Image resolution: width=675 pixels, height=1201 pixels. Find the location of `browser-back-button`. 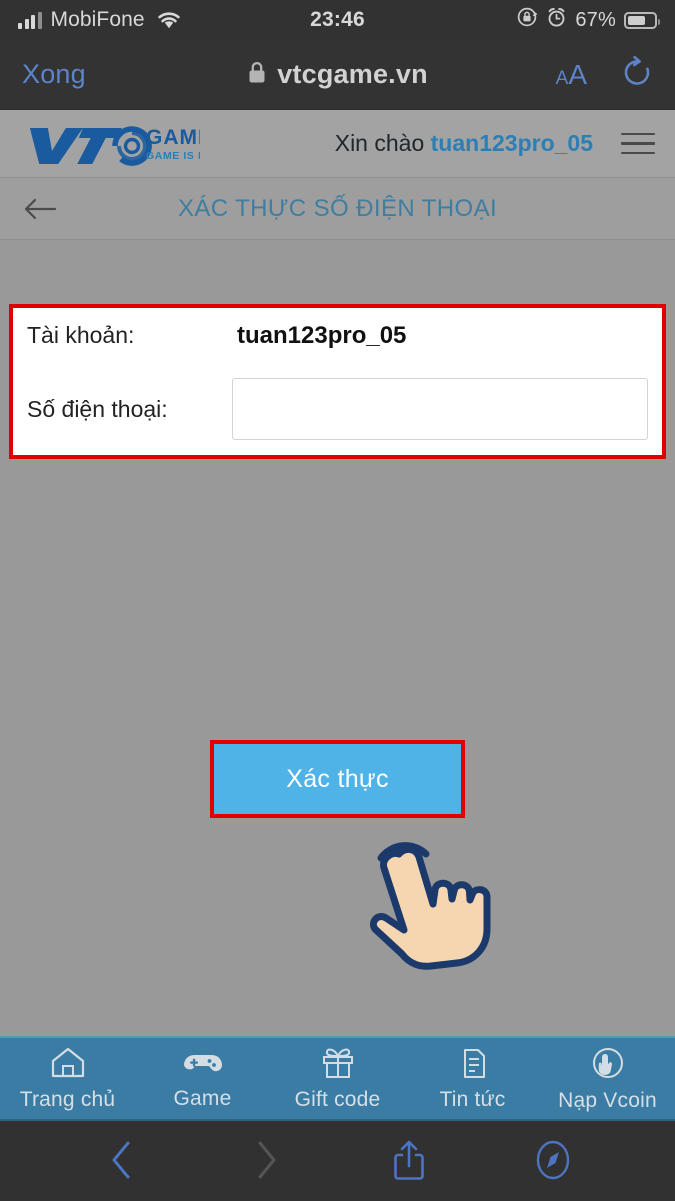

browser-back-button is located at coordinates (122, 1161).